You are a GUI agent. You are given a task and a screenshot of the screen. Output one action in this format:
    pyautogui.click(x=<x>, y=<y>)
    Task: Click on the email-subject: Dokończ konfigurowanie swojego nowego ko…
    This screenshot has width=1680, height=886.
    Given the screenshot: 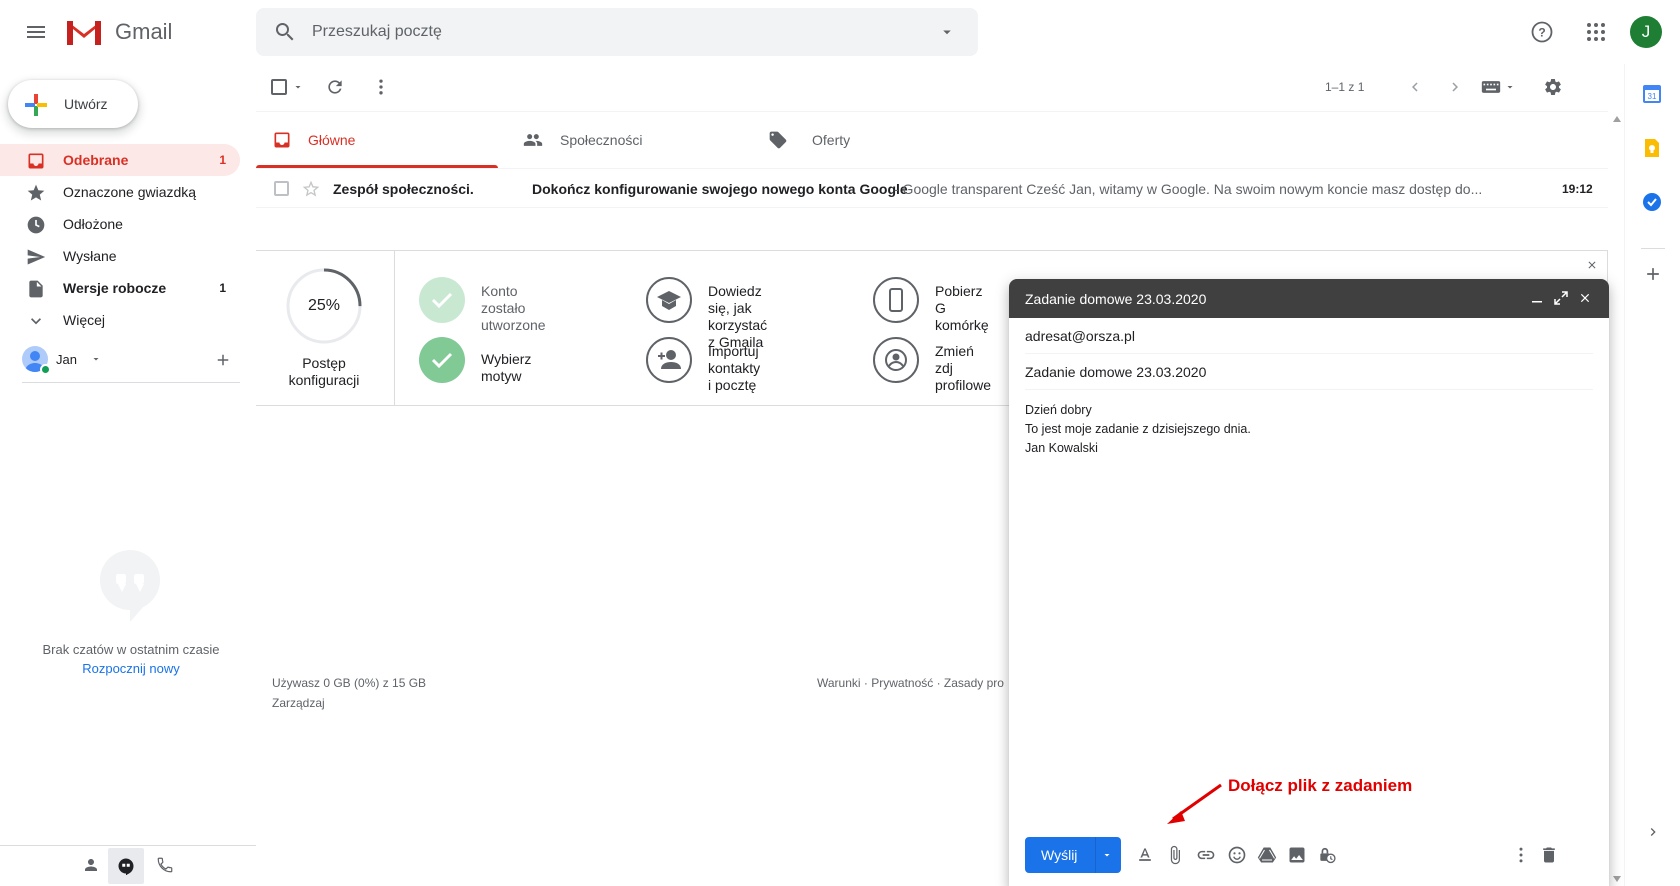 What is the action you would take?
    pyautogui.click(x=720, y=189)
    